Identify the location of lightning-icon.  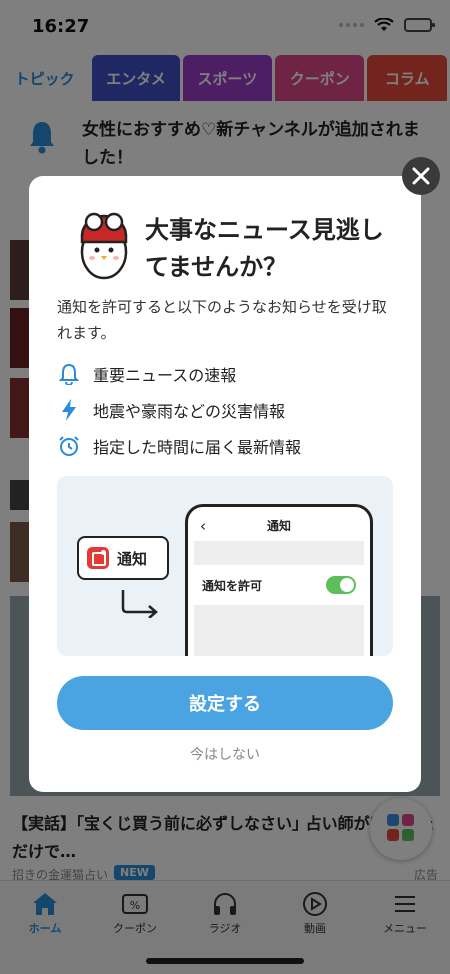
(69, 410).